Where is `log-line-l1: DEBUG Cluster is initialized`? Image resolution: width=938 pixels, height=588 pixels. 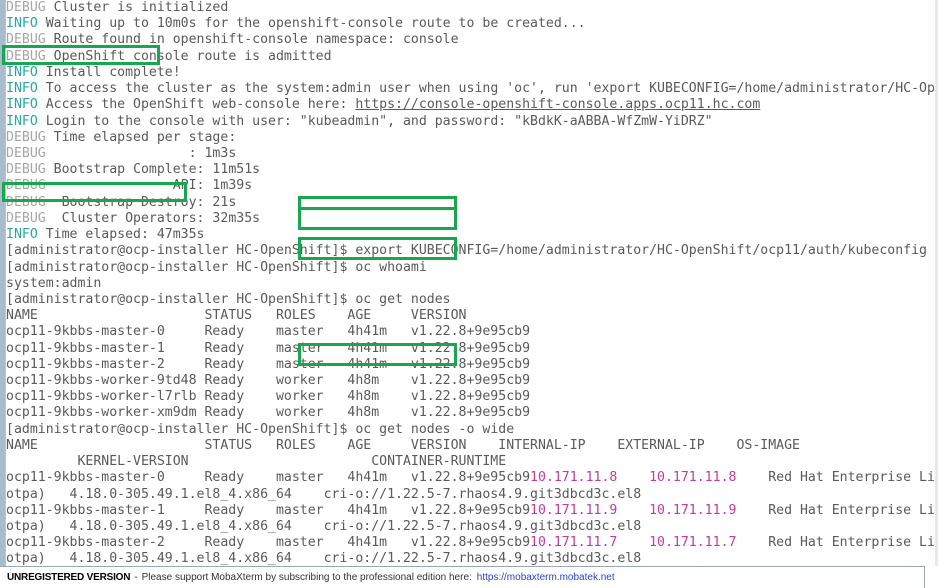
log-line-l1: DEBUG Cluster is initialized is located at coordinates (470, 8).